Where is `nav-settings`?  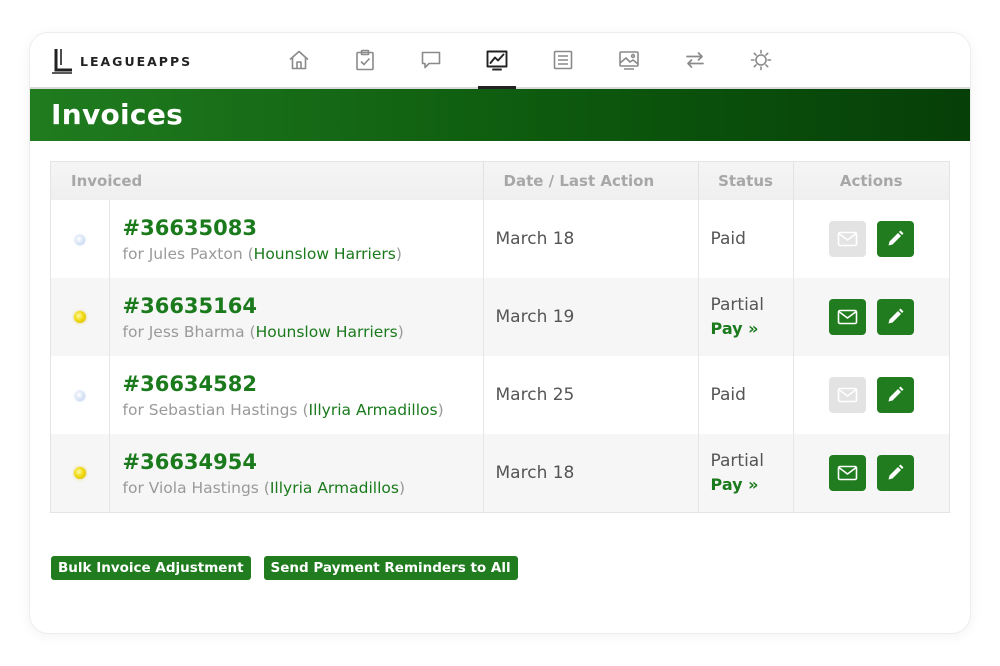 nav-settings is located at coordinates (761, 60).